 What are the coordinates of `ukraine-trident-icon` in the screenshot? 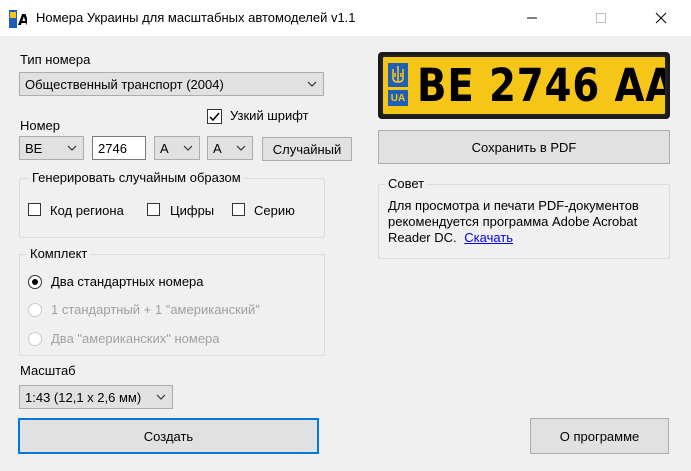 It's located at (398, 75).